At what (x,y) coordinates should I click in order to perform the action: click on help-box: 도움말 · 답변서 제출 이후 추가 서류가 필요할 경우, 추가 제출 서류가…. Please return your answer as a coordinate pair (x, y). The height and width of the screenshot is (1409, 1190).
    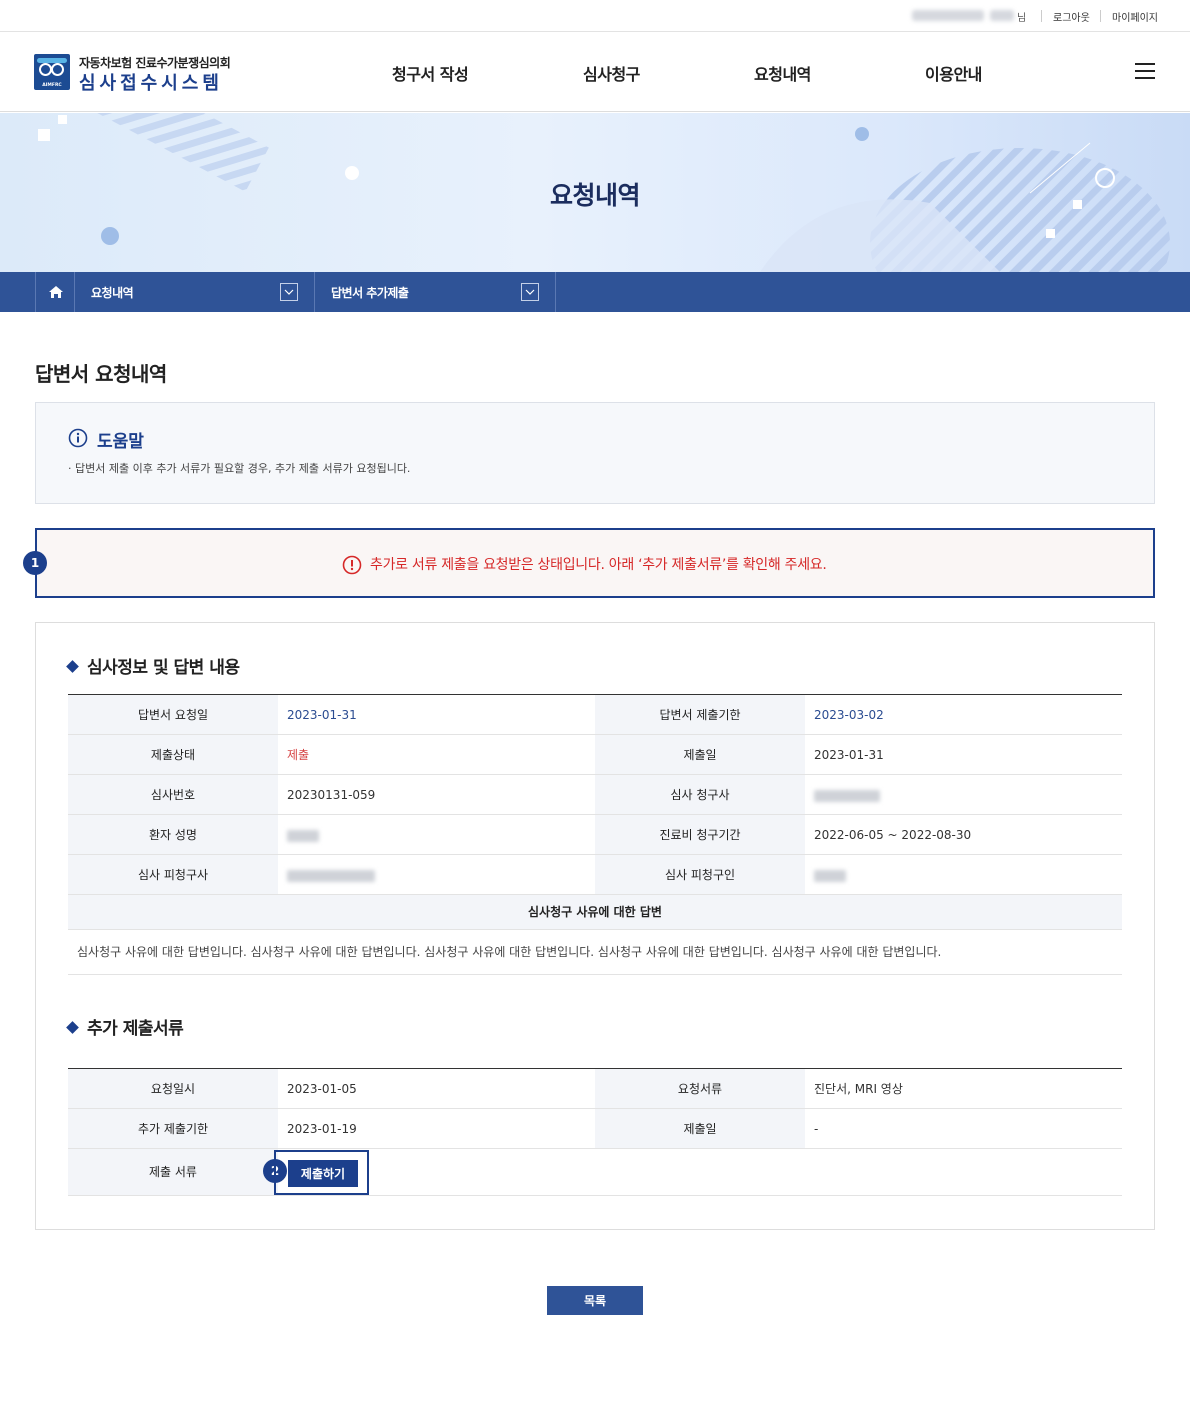
    Looking at the image, I should click on (595, 453).